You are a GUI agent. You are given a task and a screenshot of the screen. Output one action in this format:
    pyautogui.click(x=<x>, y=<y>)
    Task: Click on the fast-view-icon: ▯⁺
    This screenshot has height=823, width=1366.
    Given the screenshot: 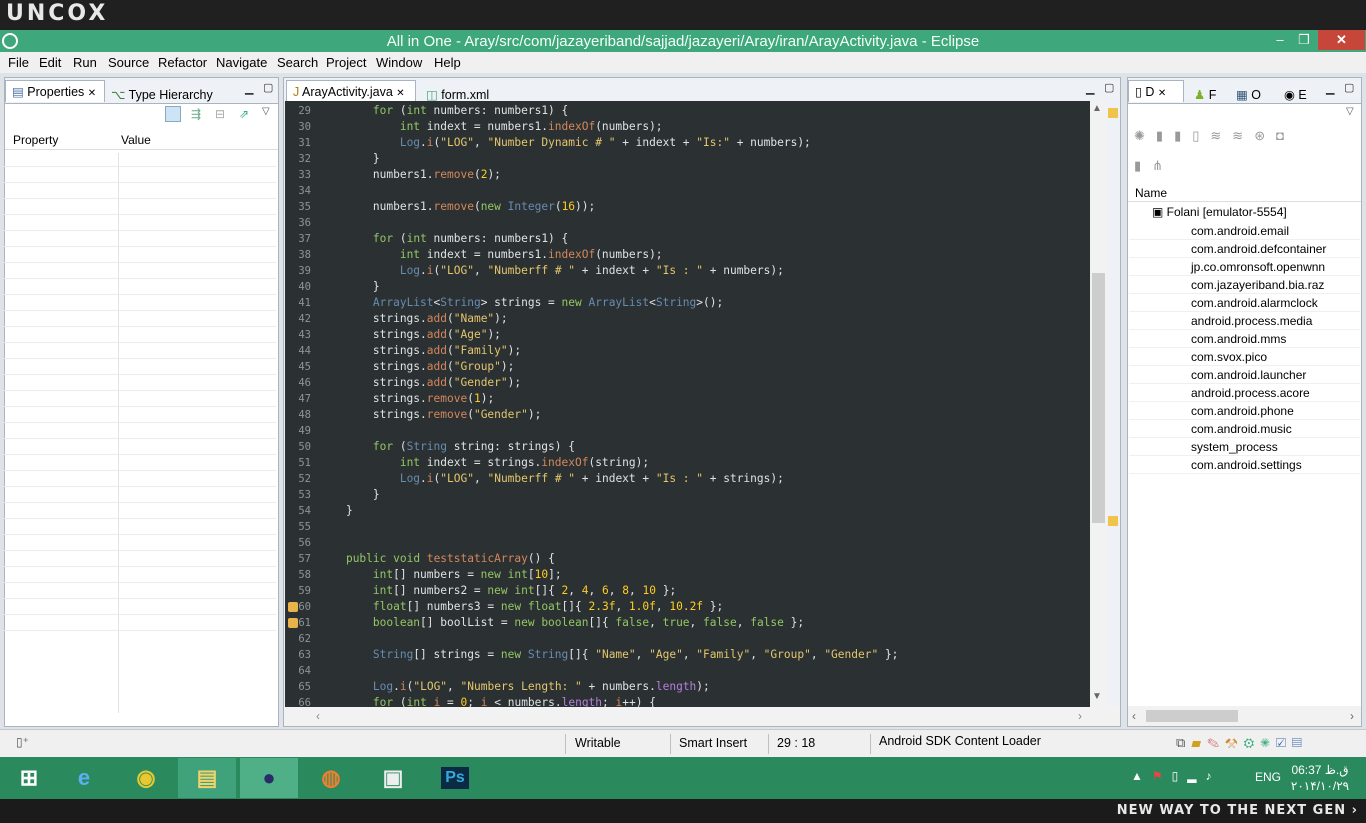 What is the action you would take?
    pyautogui.click(x=22, y=742)
    